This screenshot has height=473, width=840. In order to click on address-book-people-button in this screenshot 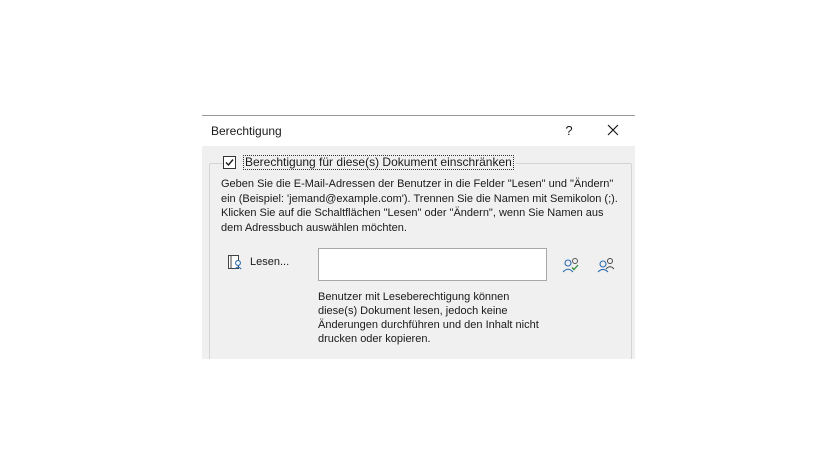, I will do `click(606, 265)`.